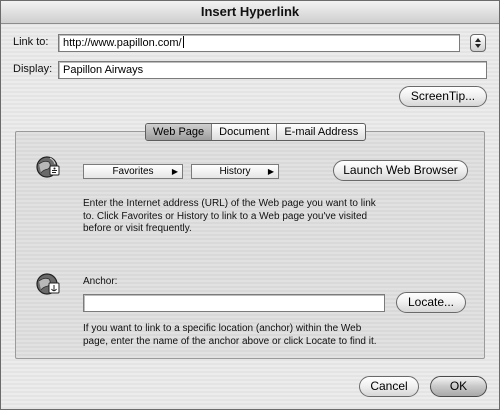 This screenshot has height=410, width=500. Describe the element at coordinates (389, 386) in the screenshot. I see `cancel-button: Cancel` at that location.